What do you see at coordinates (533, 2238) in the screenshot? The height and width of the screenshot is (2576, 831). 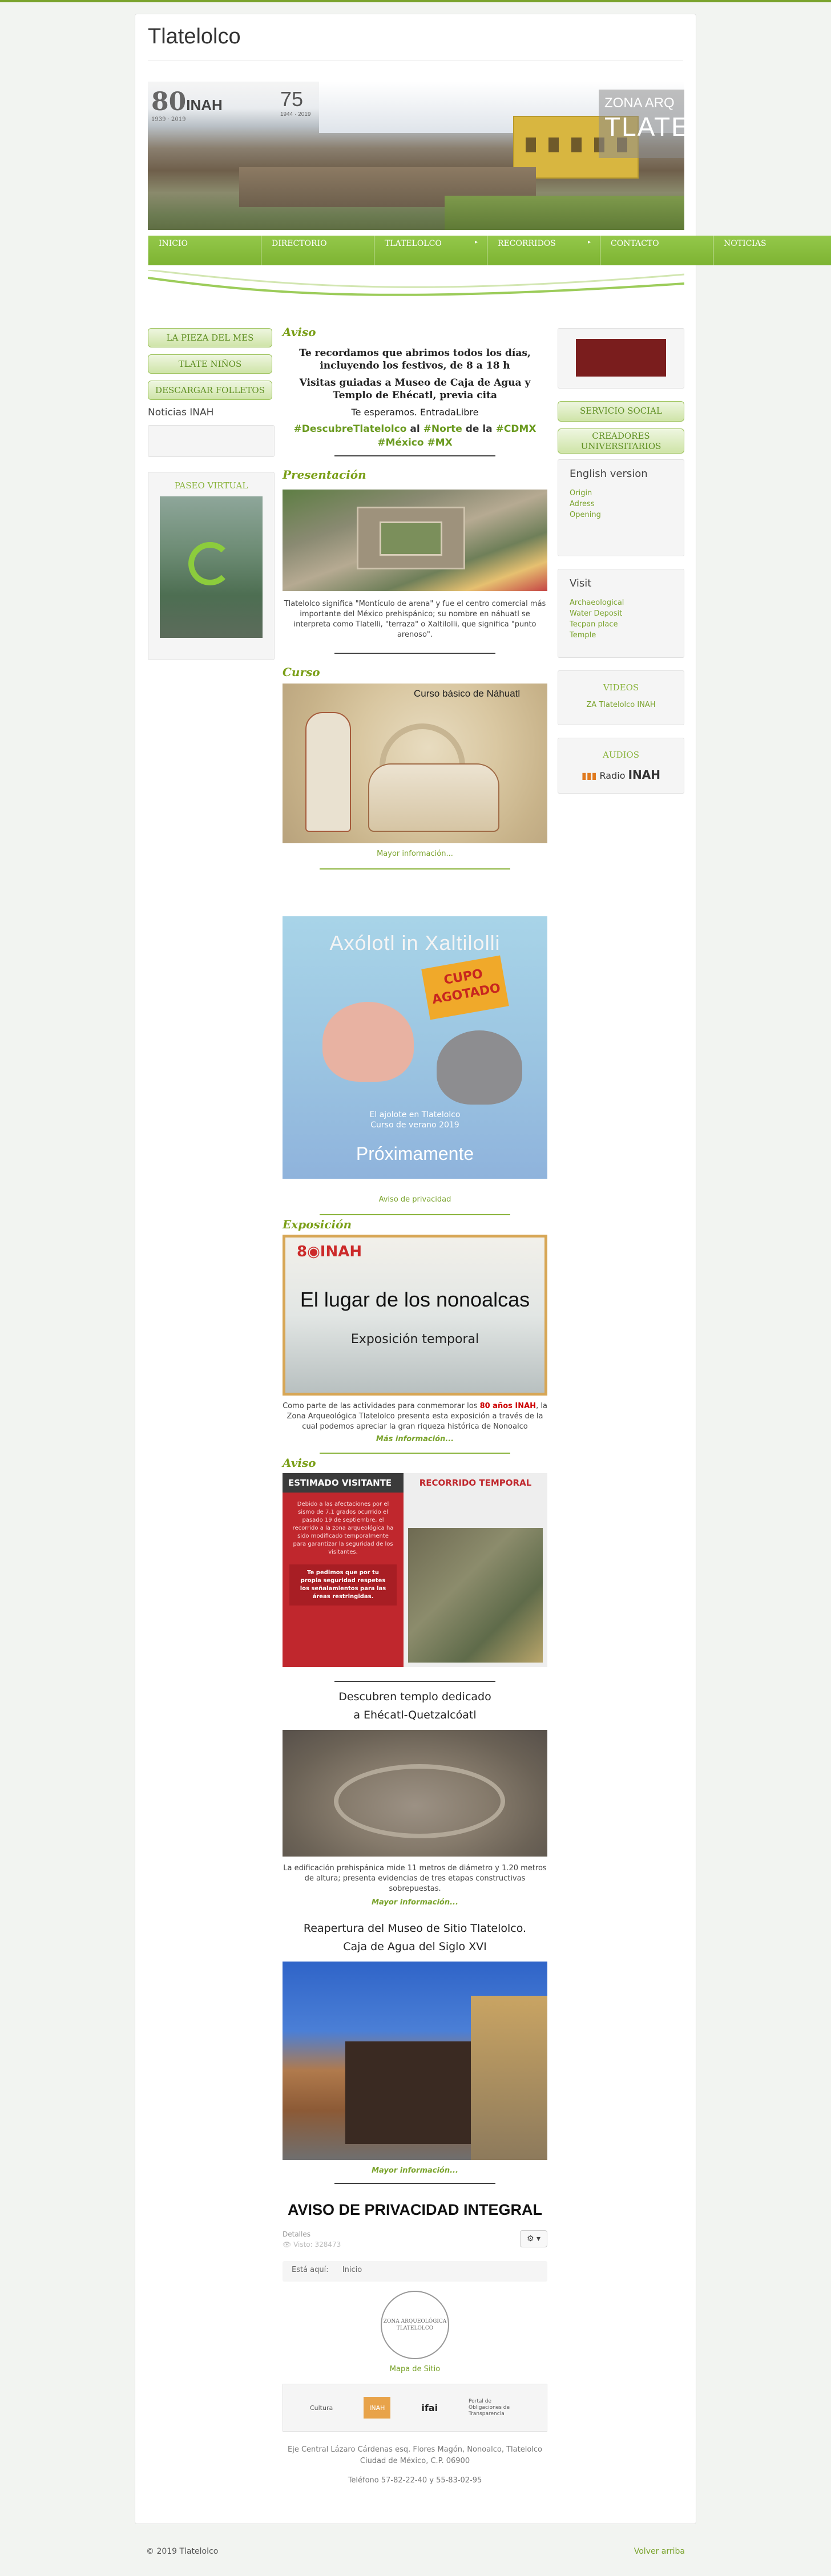 I see `article-options-button: ⚙ ▾` at bounding box center [533, 2238].